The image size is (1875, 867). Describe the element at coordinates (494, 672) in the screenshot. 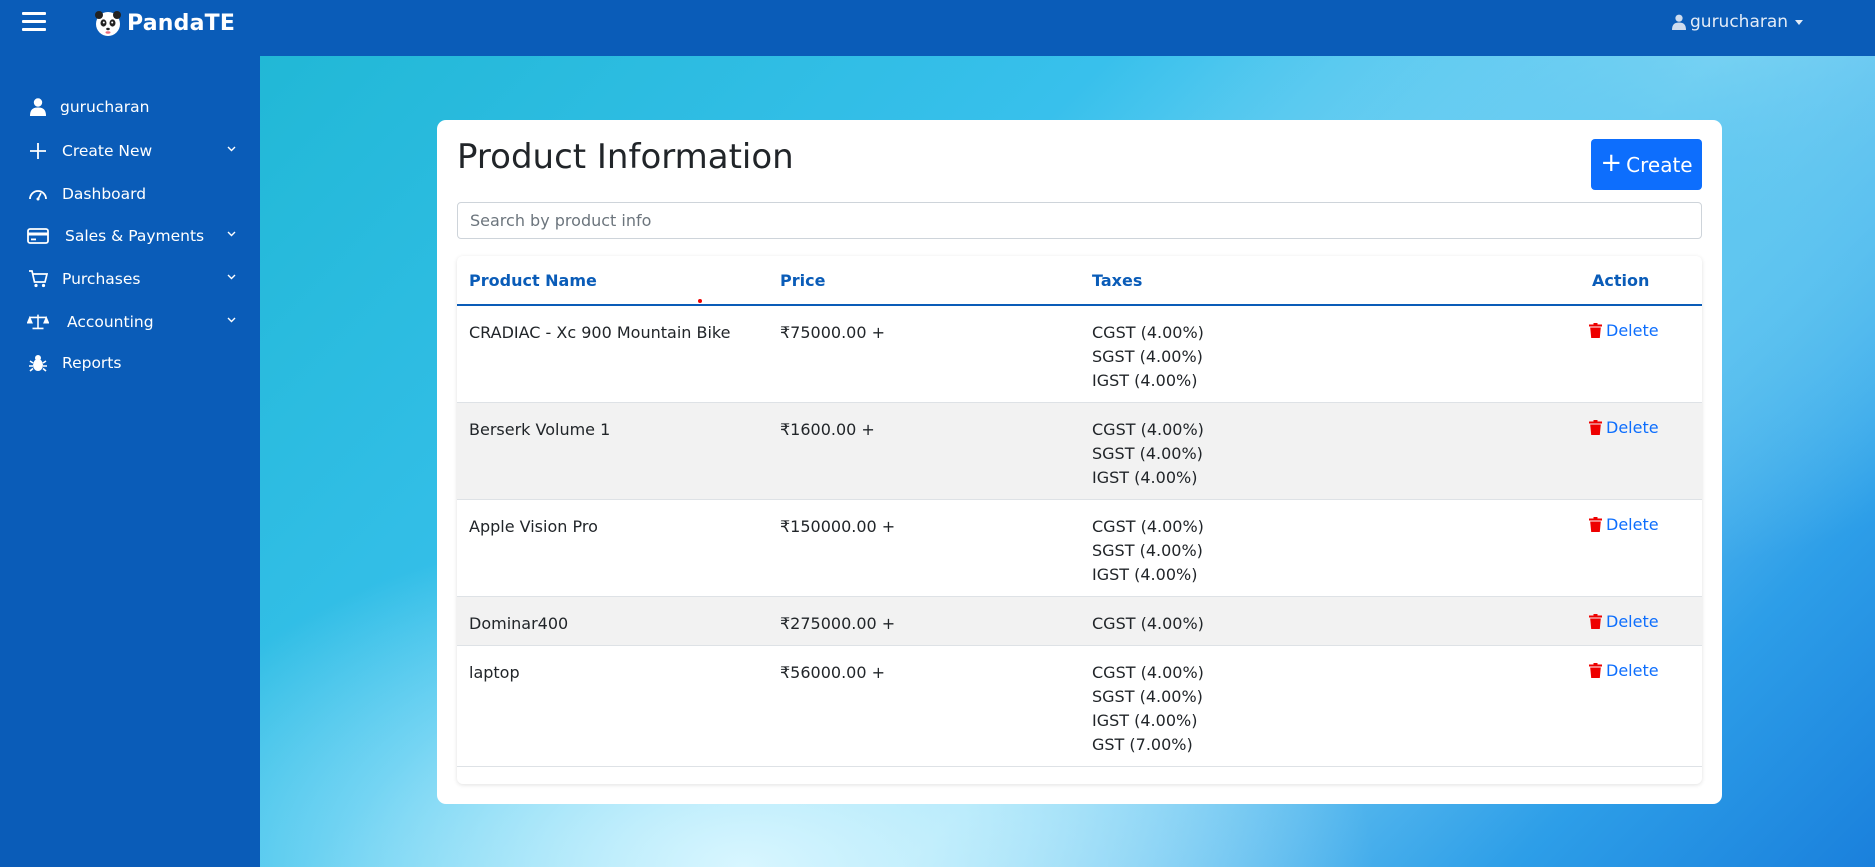

I see `product-name-cell: laptop` at that location.